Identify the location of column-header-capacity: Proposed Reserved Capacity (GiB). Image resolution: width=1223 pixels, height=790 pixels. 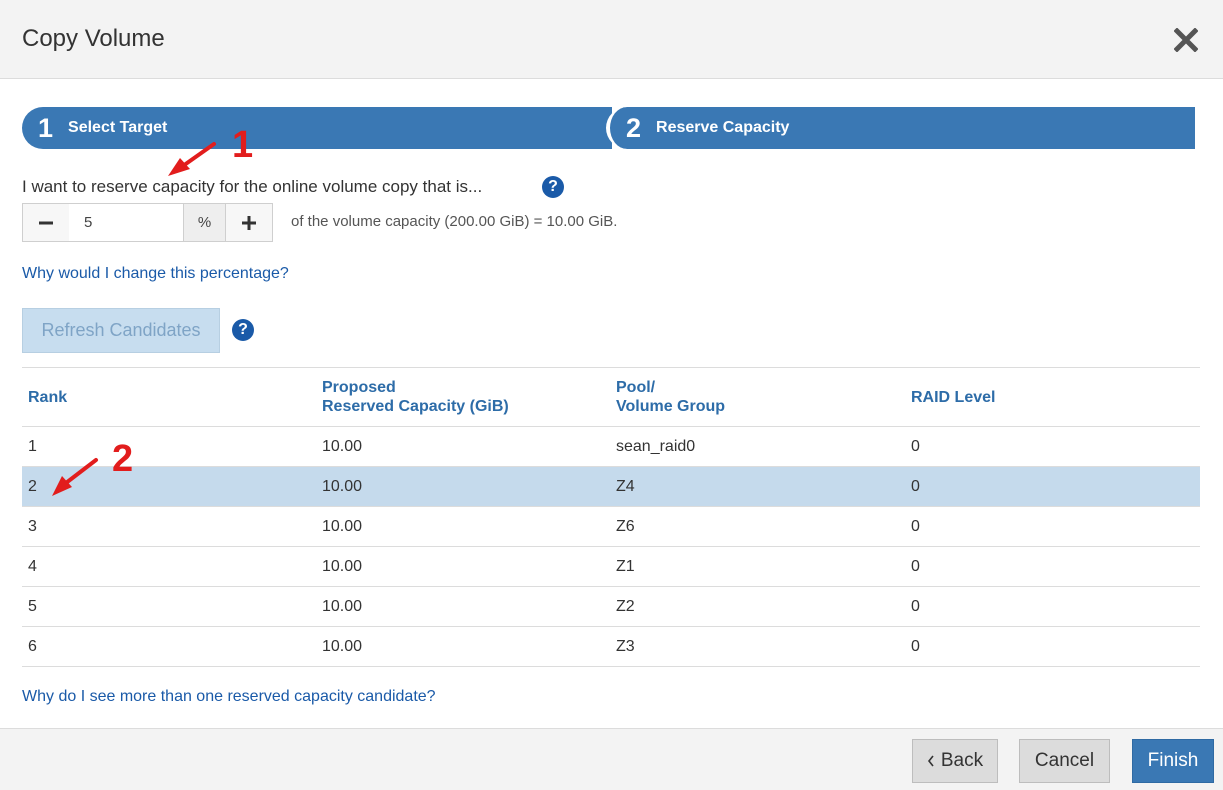
(463, 397).